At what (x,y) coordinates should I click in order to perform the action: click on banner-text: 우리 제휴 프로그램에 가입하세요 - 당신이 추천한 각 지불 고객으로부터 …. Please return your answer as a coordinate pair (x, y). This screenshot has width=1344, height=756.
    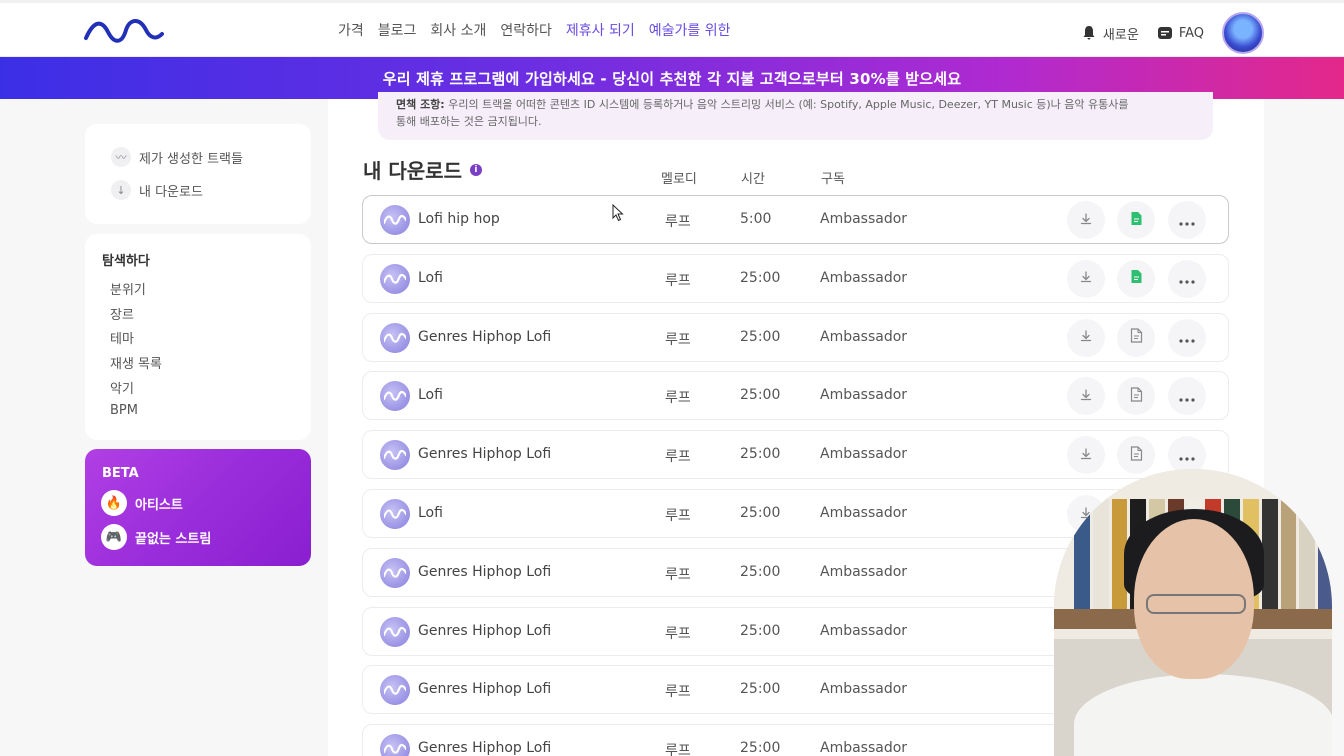
    Looking at the image, I should click on (672, 78).